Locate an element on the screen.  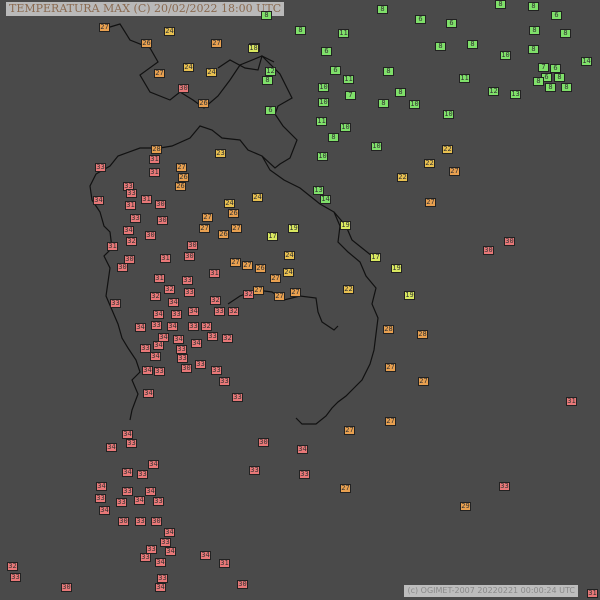
station-temp-98: 30 is located at coordinates (183, 88).